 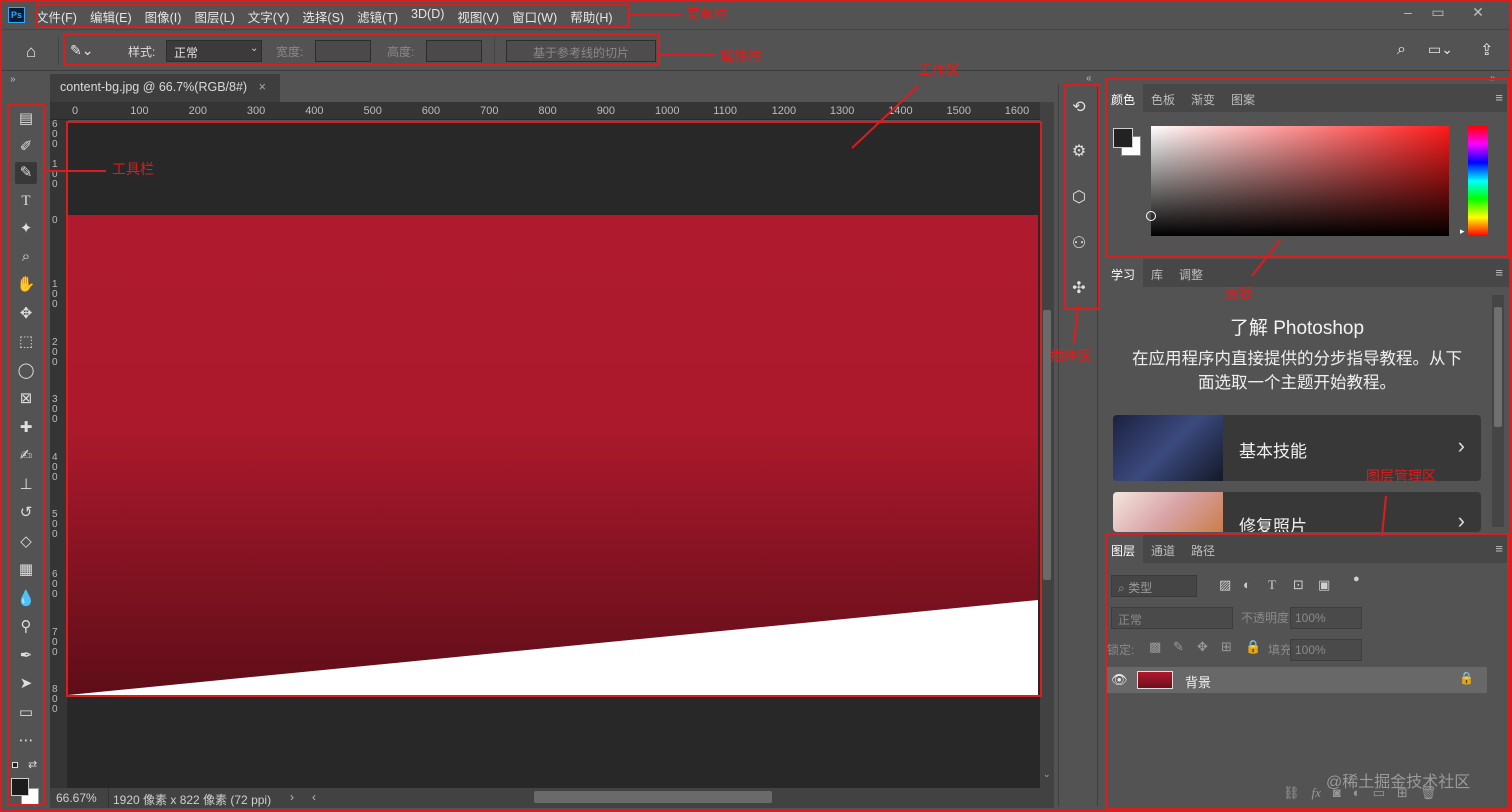 I want to click on fill-field: 100%, so click(x=1326, y=650).